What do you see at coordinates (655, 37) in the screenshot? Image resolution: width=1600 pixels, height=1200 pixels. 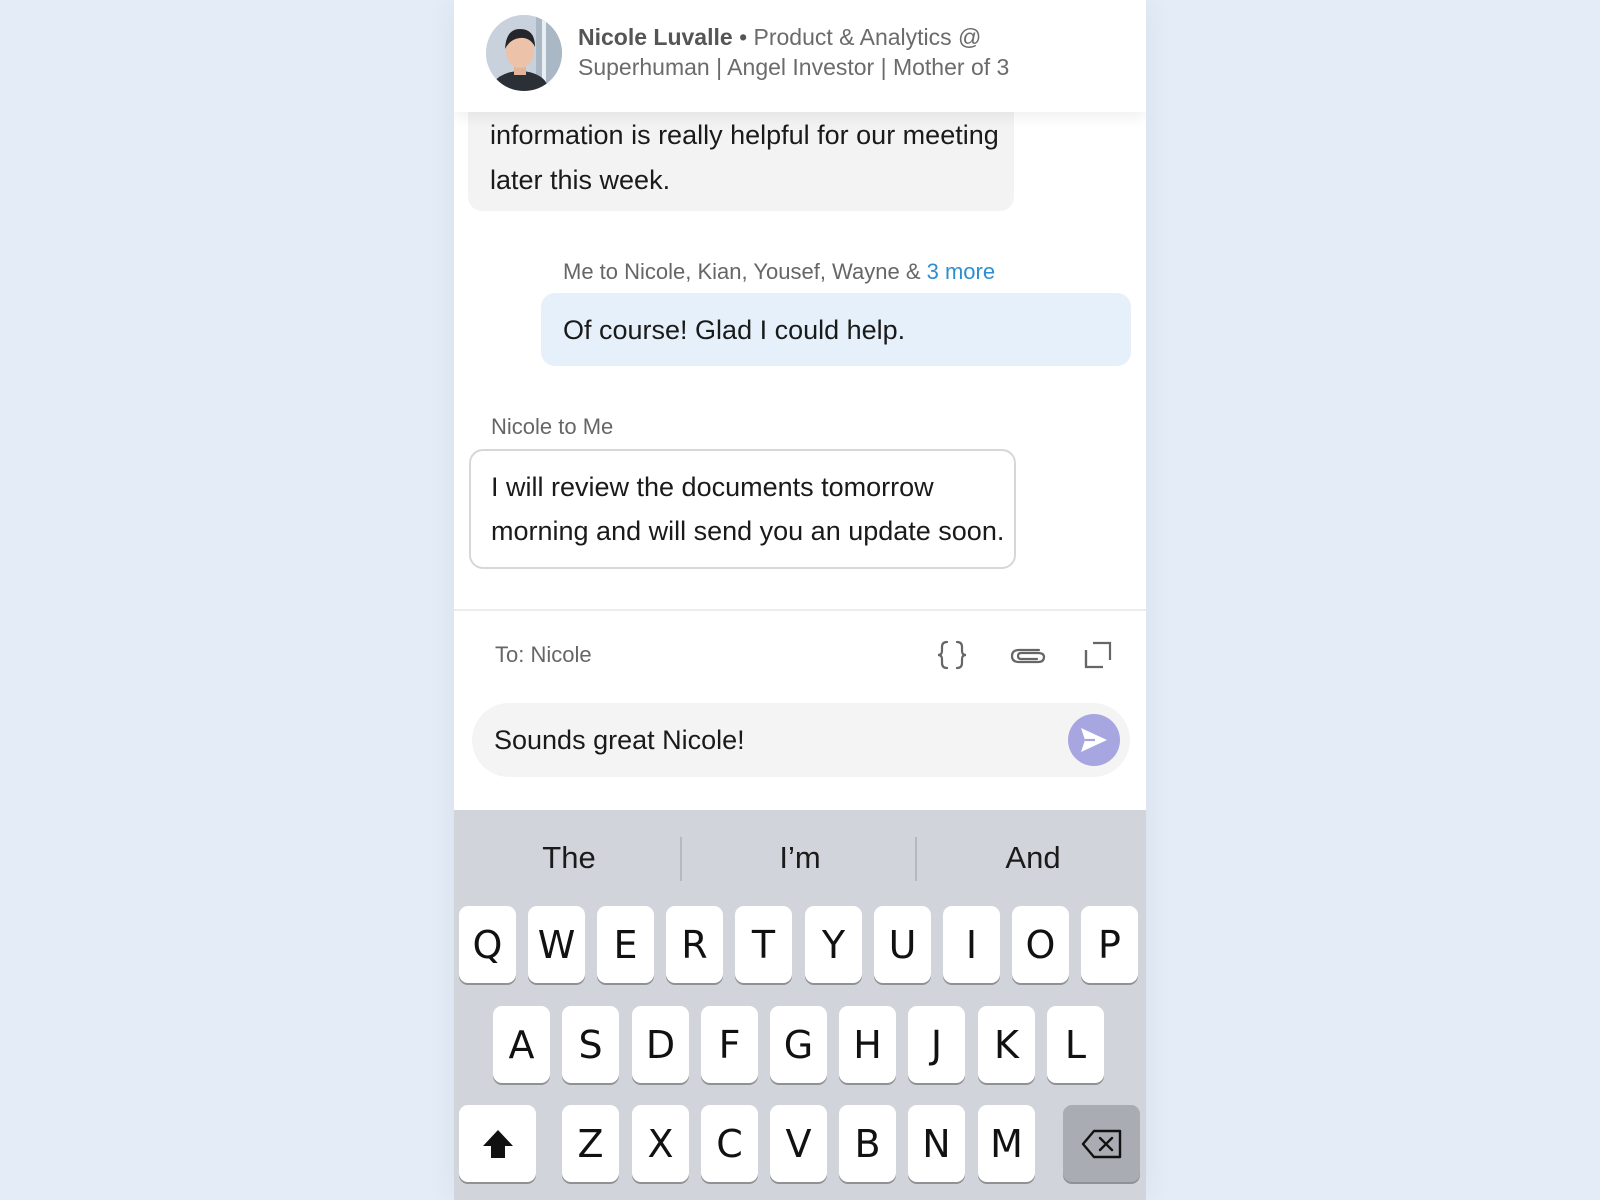 I see `contact-name: Nicole Luvalle` at bounding box center [655, 37].